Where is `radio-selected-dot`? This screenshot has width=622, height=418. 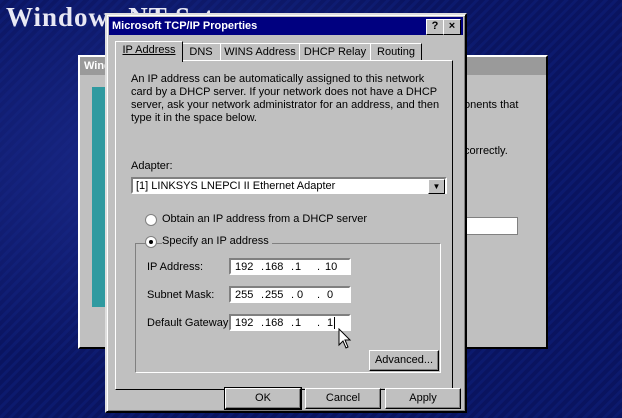
radio-selected-dot is located at coordinates (151, 242).